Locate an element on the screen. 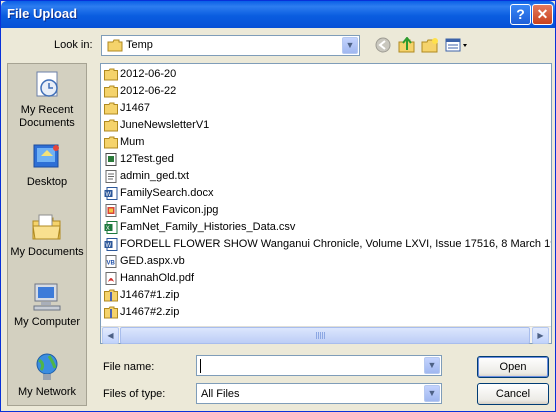  ged-file-icon is located at coordinates (111, 159).